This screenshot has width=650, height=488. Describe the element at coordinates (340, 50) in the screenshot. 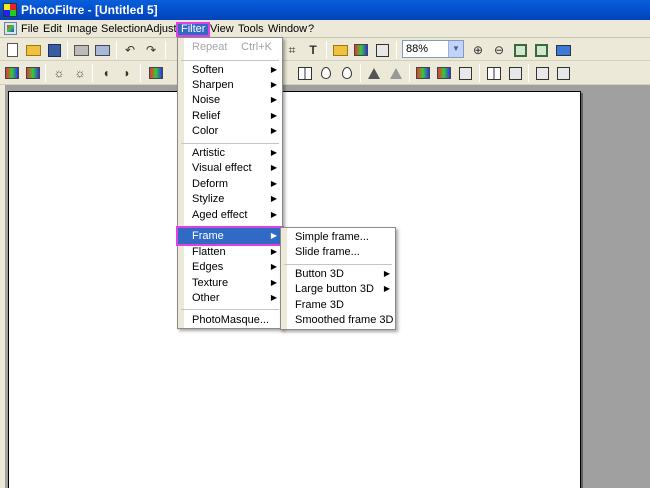

I see `browser-icon` at that location.